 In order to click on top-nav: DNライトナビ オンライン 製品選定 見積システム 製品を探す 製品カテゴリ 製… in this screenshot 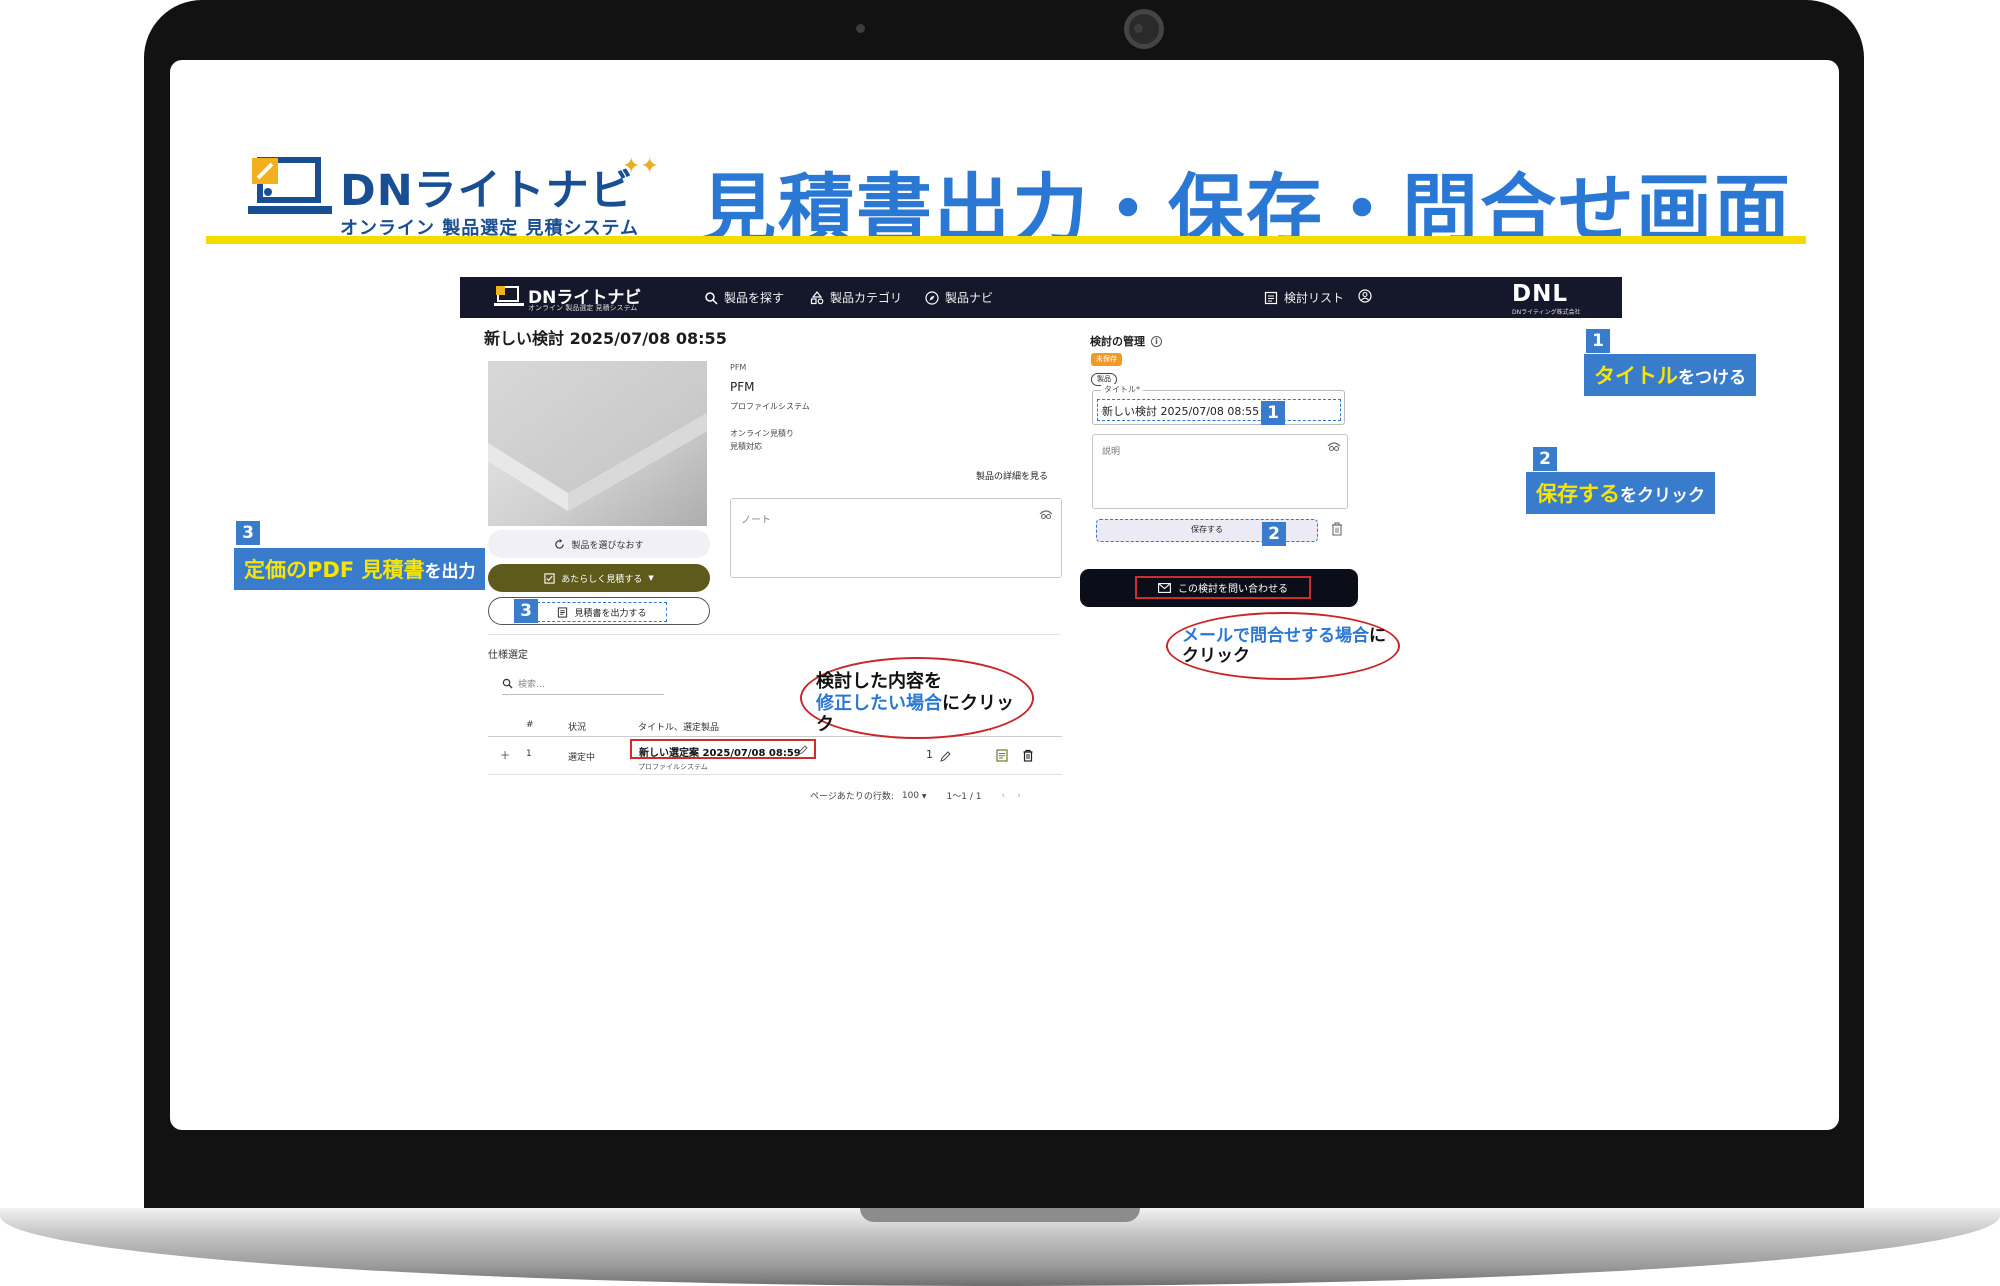, I will do `click(1041, 297)`.